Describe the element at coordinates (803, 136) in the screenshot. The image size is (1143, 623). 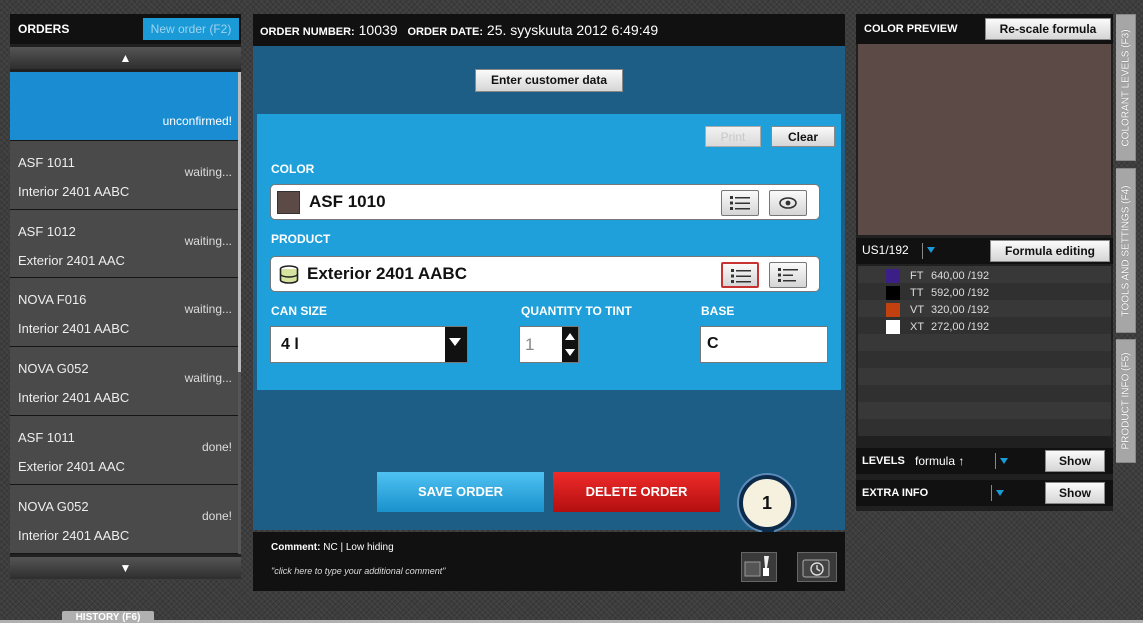
I see `clear-button: Clear` at that location.